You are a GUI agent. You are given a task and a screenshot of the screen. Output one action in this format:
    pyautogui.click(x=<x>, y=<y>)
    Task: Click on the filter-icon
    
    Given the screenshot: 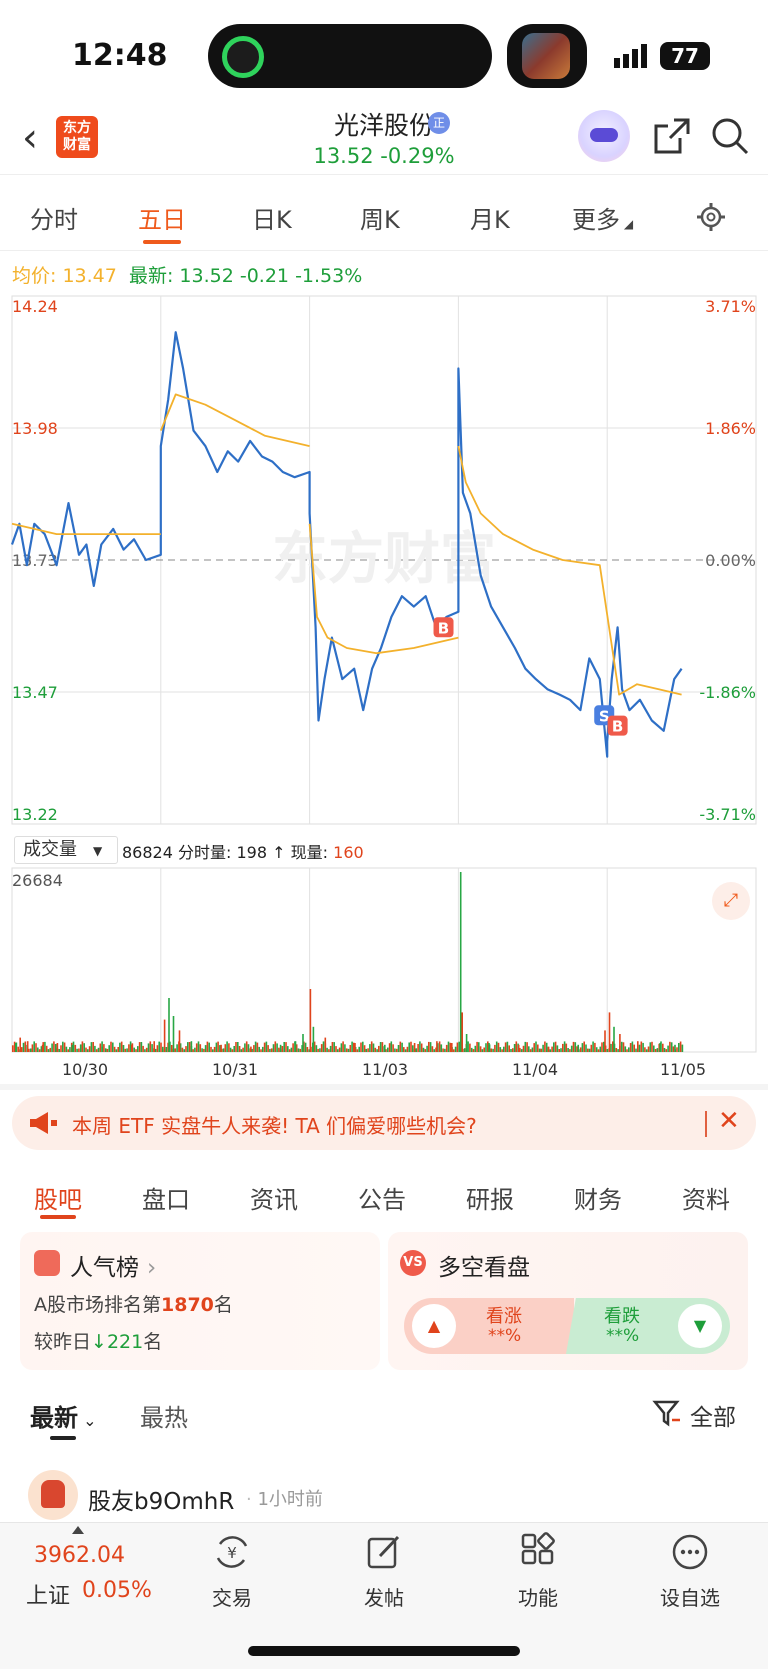 What is the action you would take?
    pyautogui.click(x=667, y=1413)
    